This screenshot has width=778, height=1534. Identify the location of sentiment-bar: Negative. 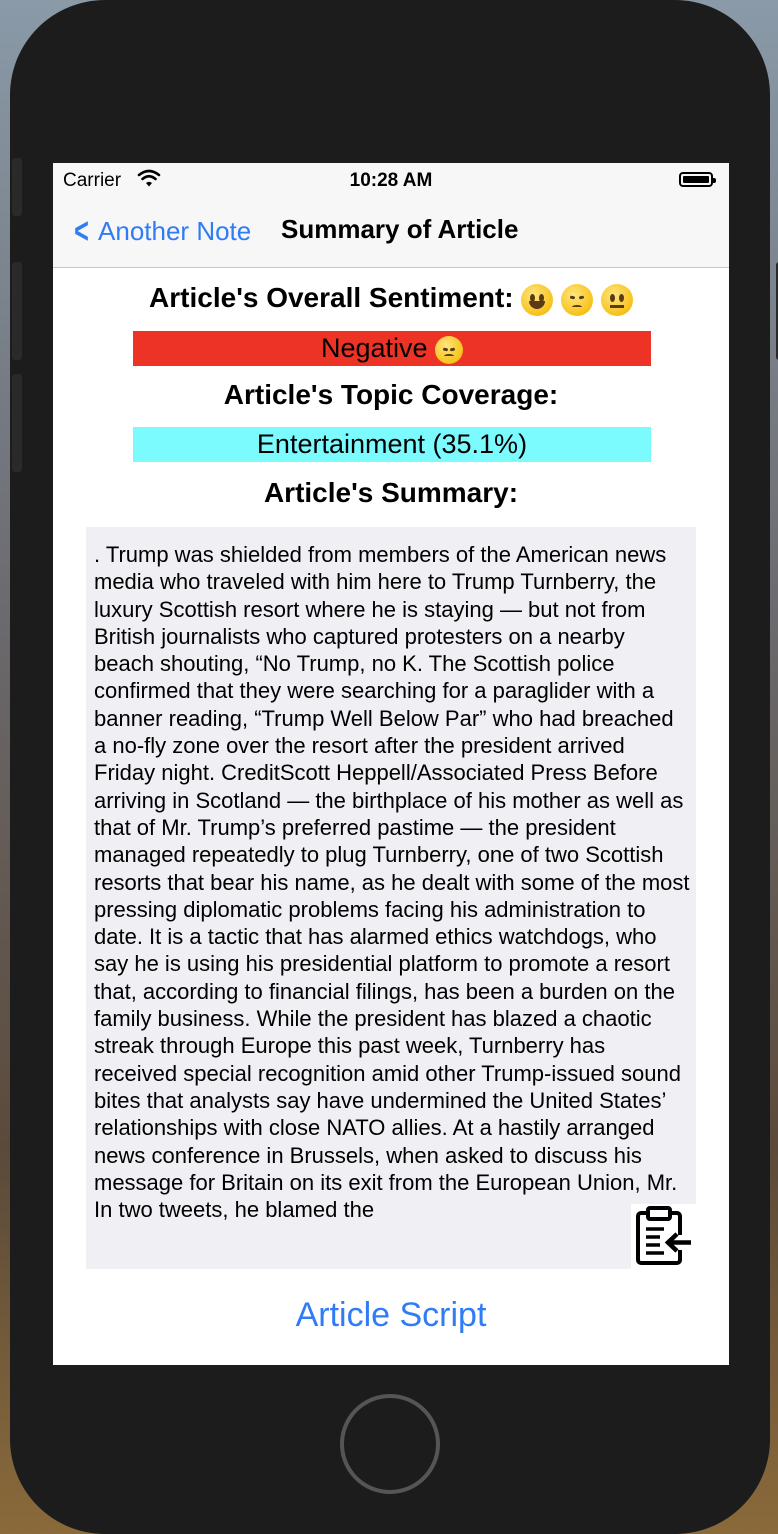
(392, 348).